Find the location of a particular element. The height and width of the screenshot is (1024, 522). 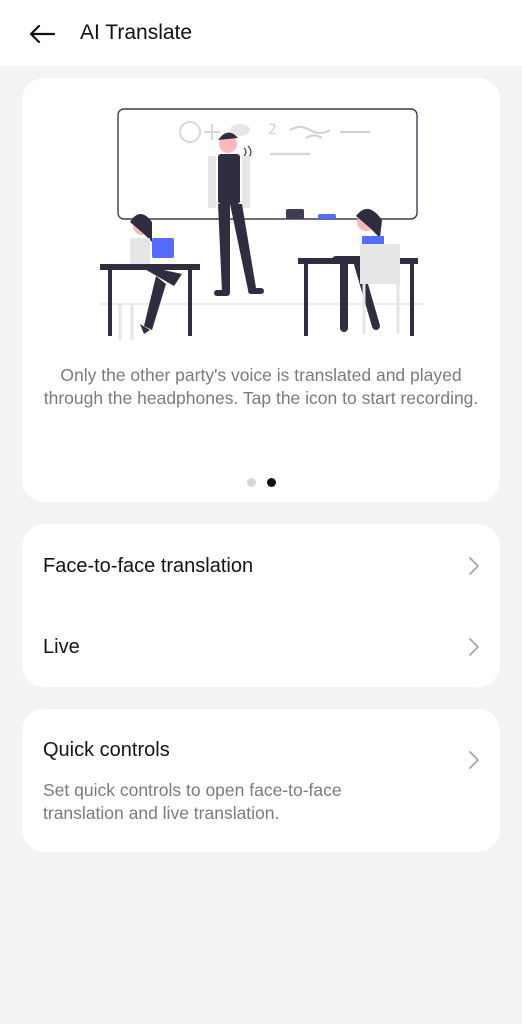

live-label: Live is located at coordinates (61, 646).